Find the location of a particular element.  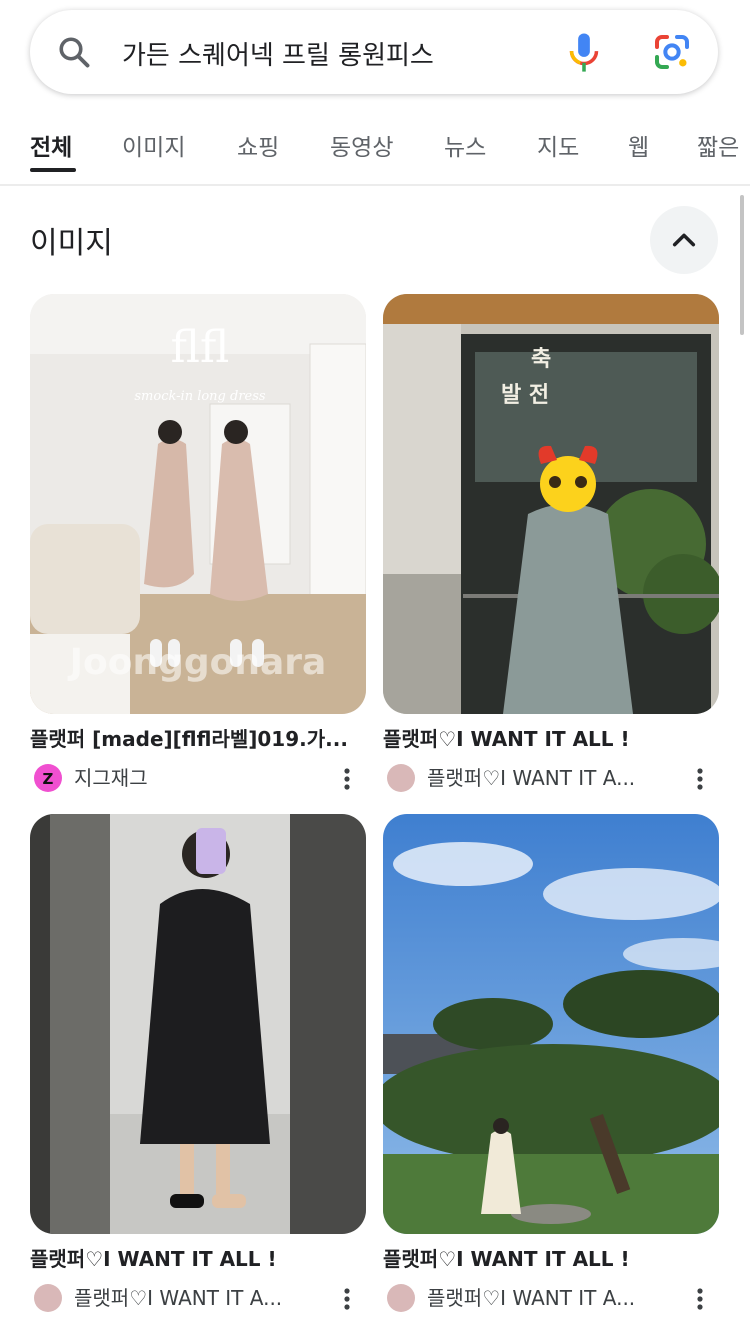

tab-images: 이미지 is located at coordinates (153, 145).